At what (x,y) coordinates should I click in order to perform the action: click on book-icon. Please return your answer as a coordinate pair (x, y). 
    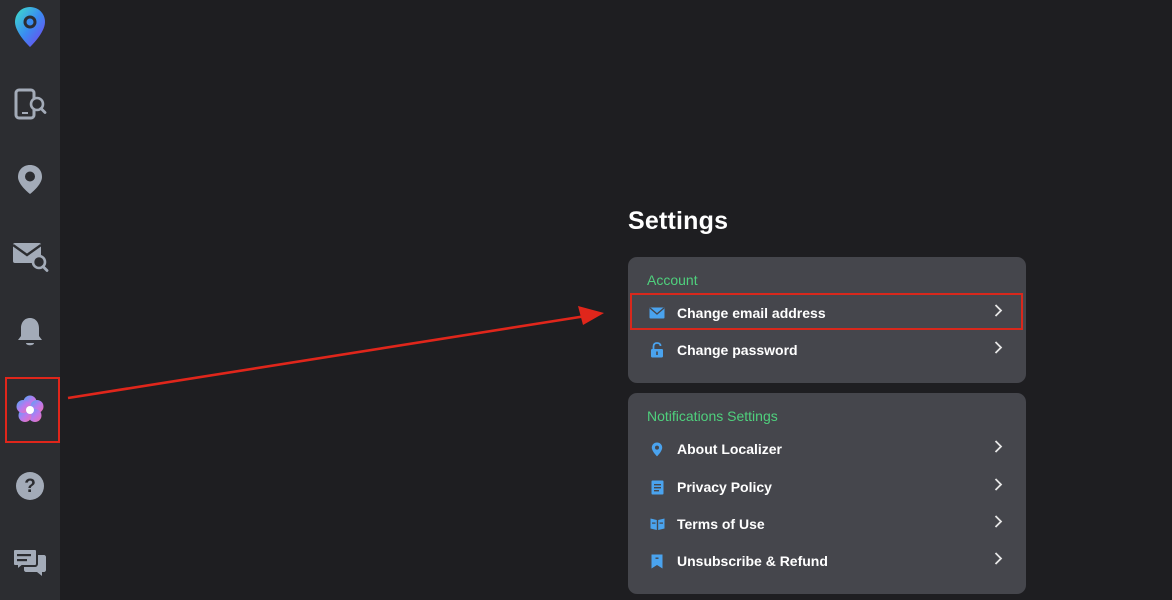
    Looking at the image, I should click on (657, 524).